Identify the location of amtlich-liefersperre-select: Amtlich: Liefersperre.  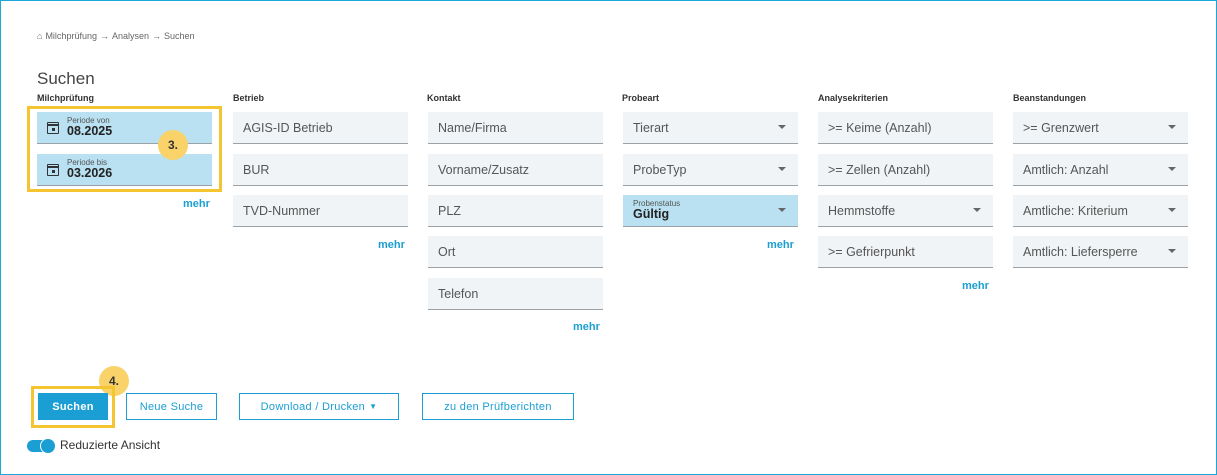
(1100, 252).